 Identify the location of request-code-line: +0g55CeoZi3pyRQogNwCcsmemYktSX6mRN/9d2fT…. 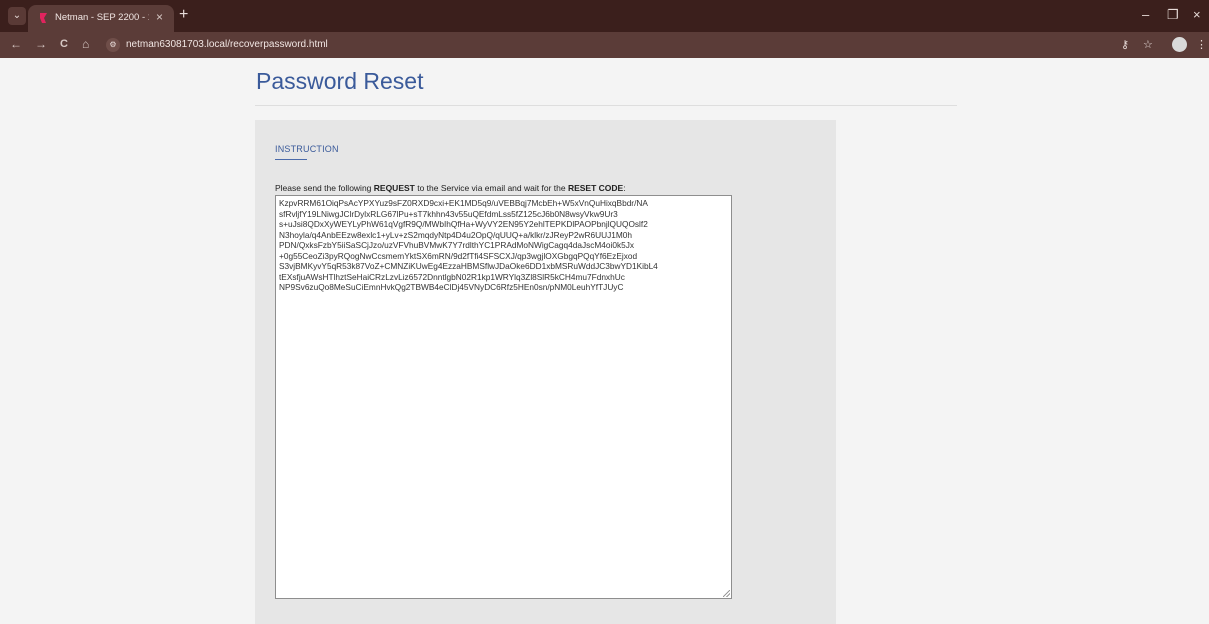
(458, 255).